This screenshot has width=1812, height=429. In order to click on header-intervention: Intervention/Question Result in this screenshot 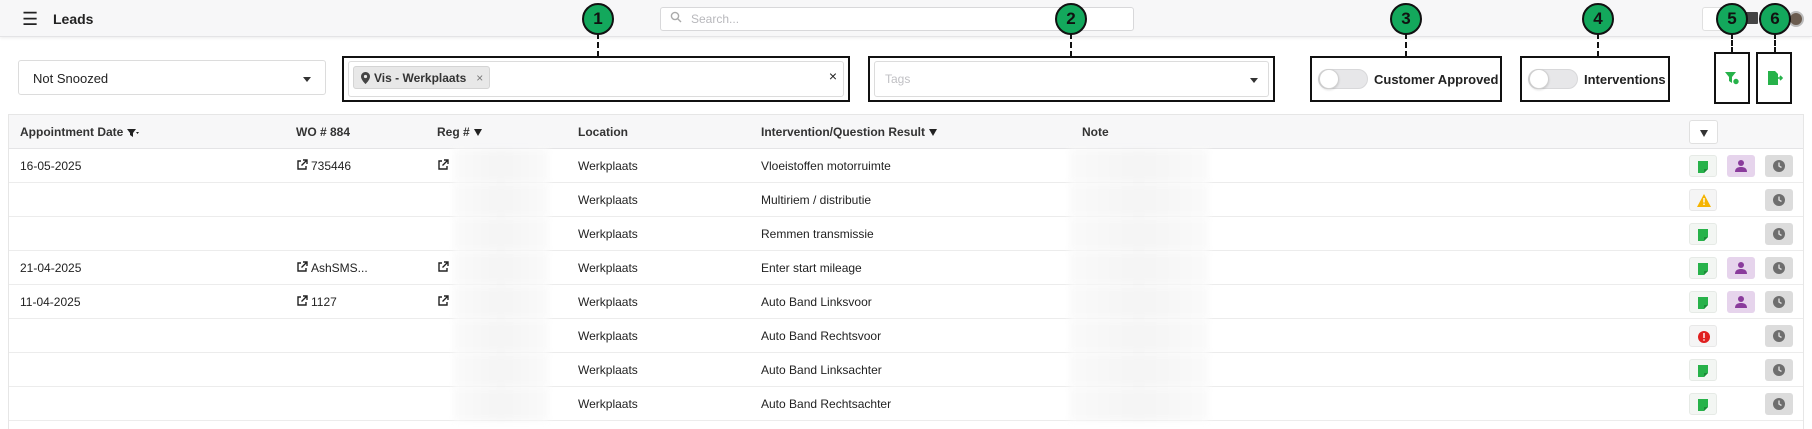, I will do `click(849, 132)`.